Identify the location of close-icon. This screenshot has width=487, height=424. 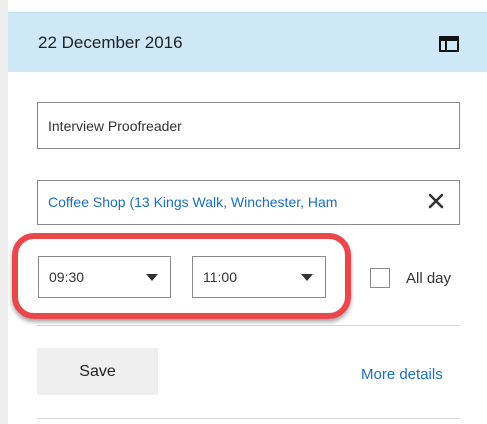
(436, 201).